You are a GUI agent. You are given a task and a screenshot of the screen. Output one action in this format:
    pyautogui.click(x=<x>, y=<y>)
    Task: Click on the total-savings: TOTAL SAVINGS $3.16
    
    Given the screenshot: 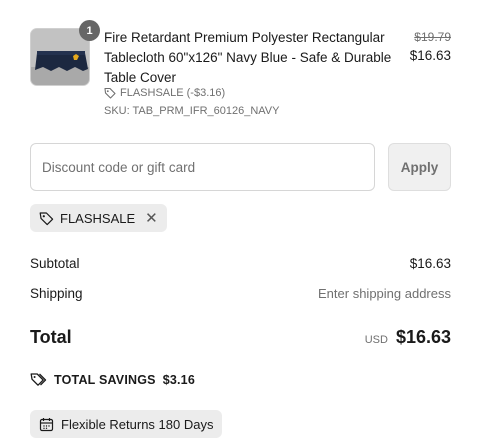 What is the action you would take?
    pyautogui.click(x=112, y=379)
    